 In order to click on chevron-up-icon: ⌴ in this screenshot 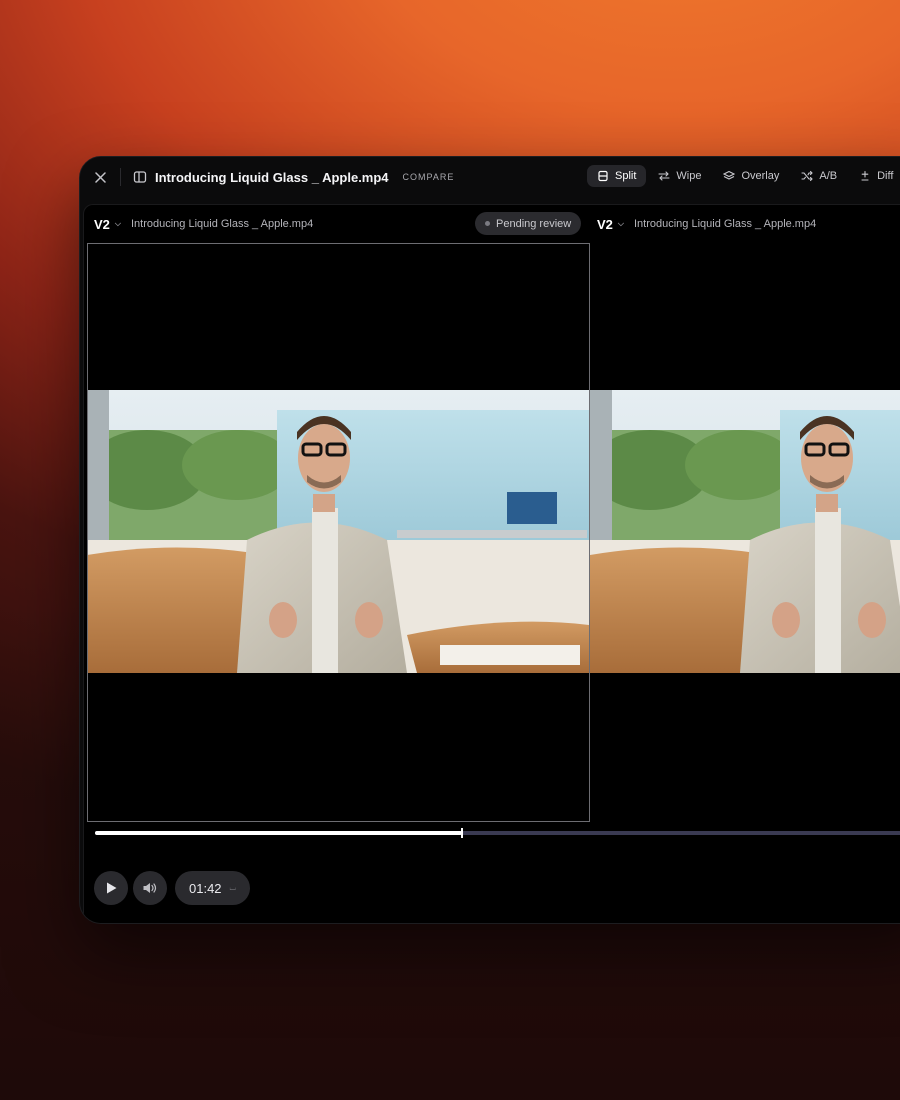, I will do `click(232, 887)`.